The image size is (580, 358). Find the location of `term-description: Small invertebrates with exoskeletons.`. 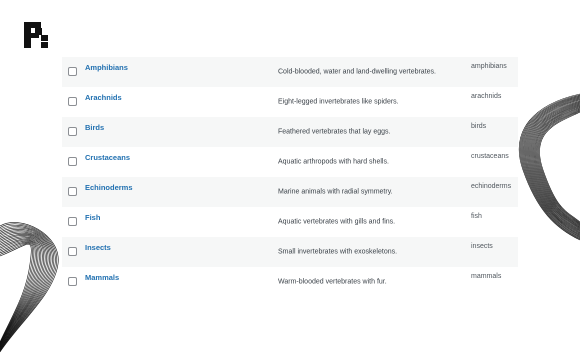

term-description: Small invertebrates with exoskeletons. is located at coordinates (338, 252).